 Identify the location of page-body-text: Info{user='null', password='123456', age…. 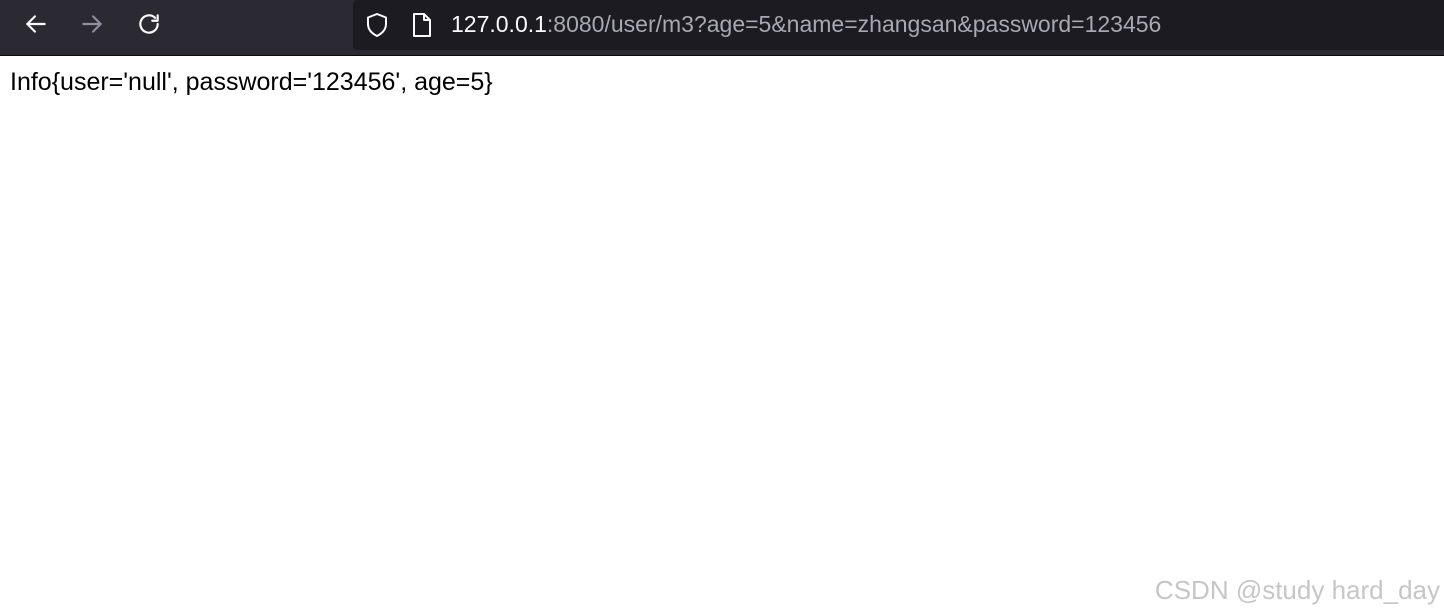
(251, 82).